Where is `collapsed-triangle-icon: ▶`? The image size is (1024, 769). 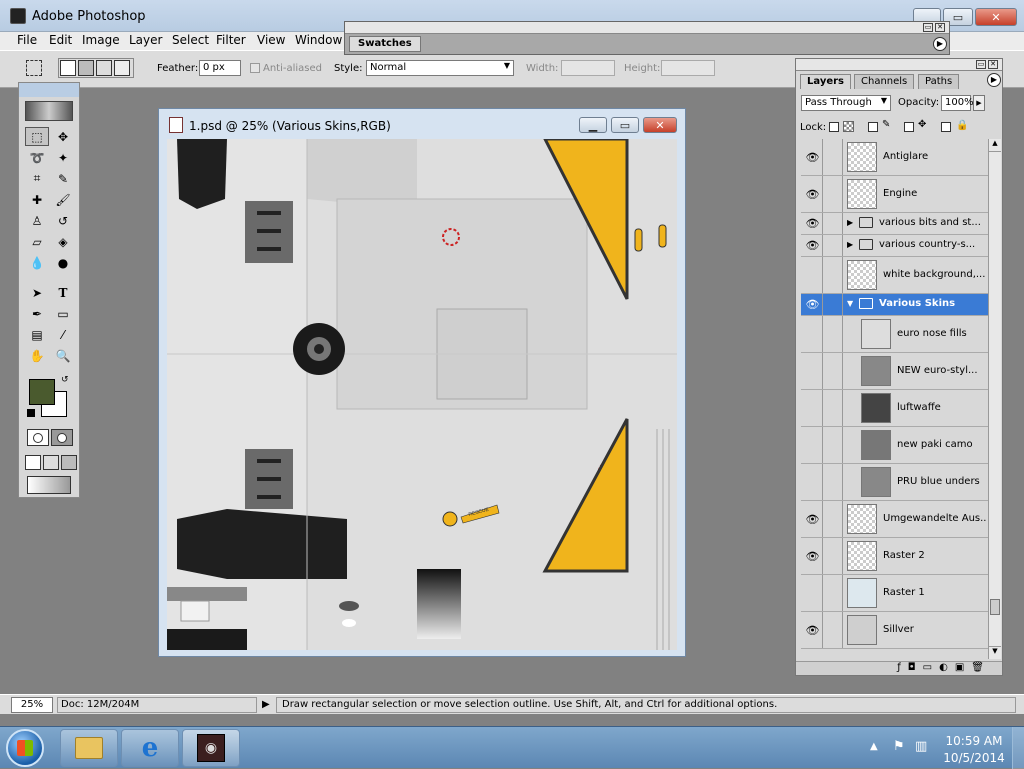
collapsed-triangle-icon: ▶ is located at coordinates (850, 244).